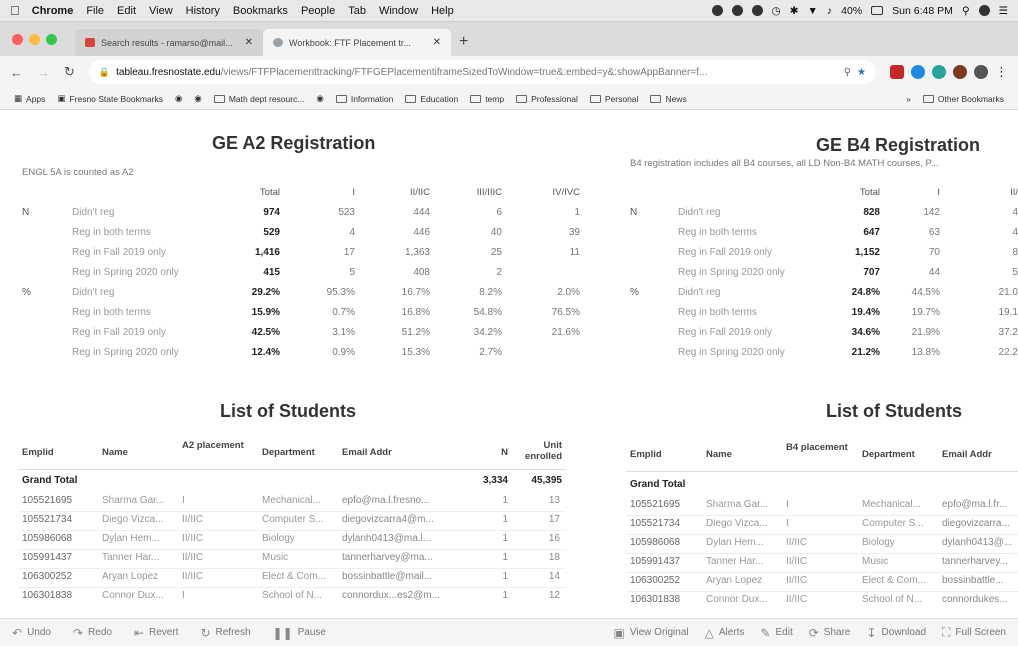  I want to click on col-name: Name, so click(115, 452).